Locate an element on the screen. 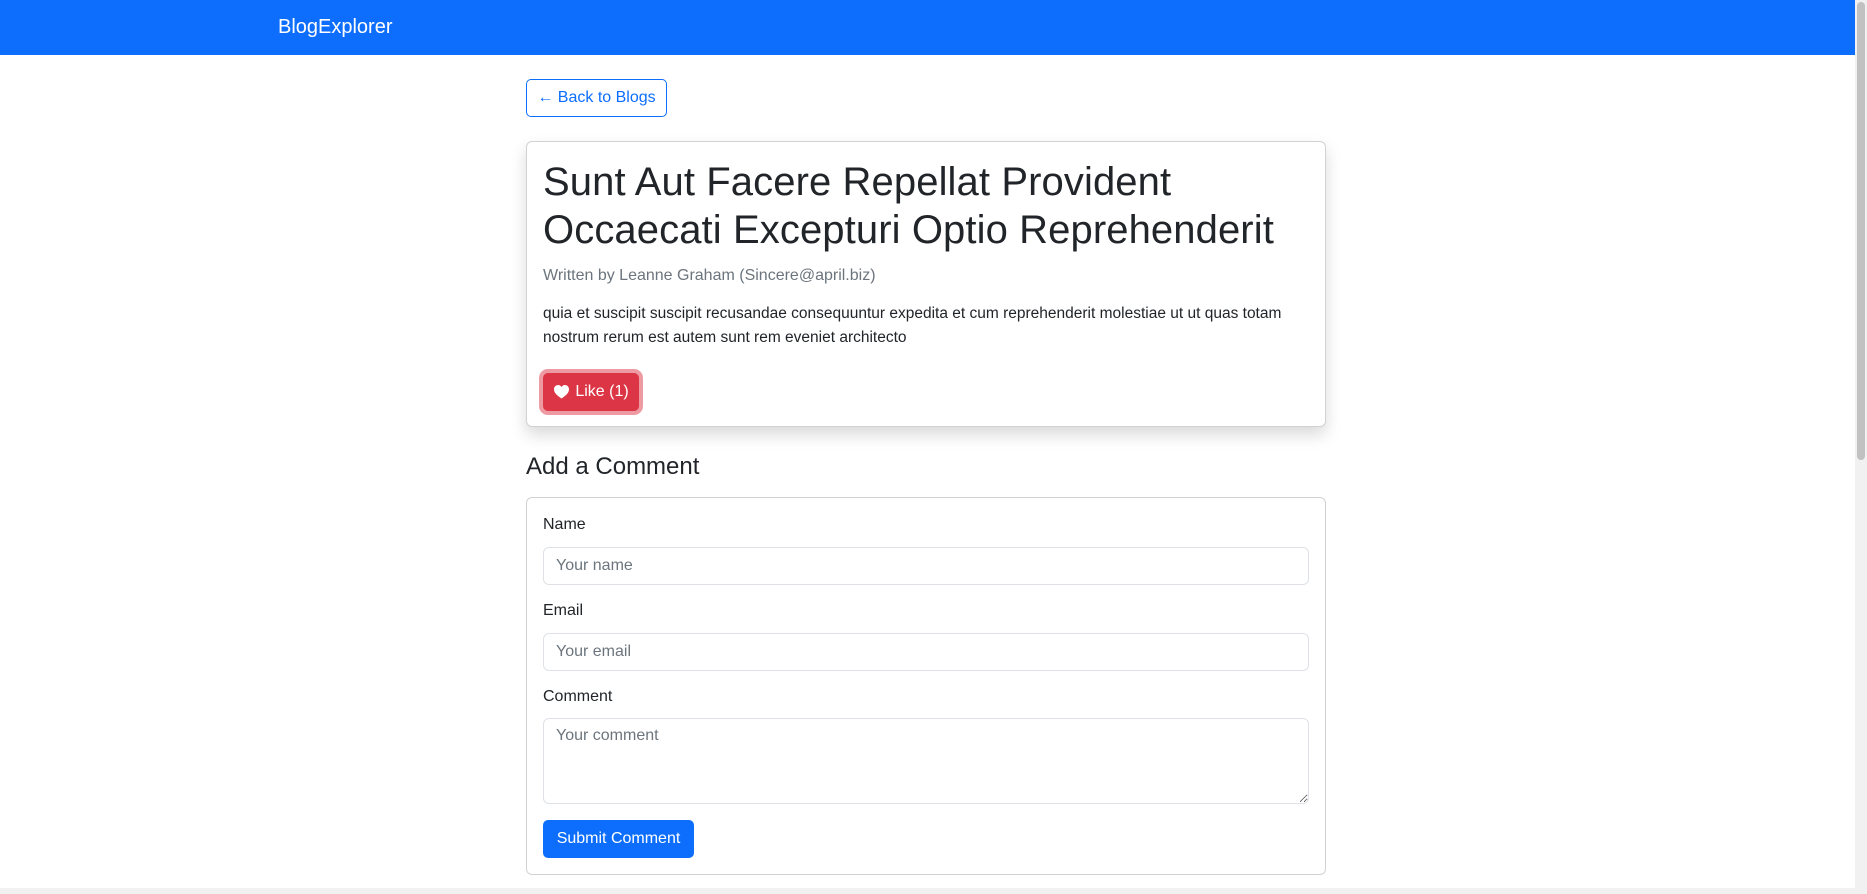 This screenshot has width=1867, height=894. email-input is located at coordinates (926, 652).